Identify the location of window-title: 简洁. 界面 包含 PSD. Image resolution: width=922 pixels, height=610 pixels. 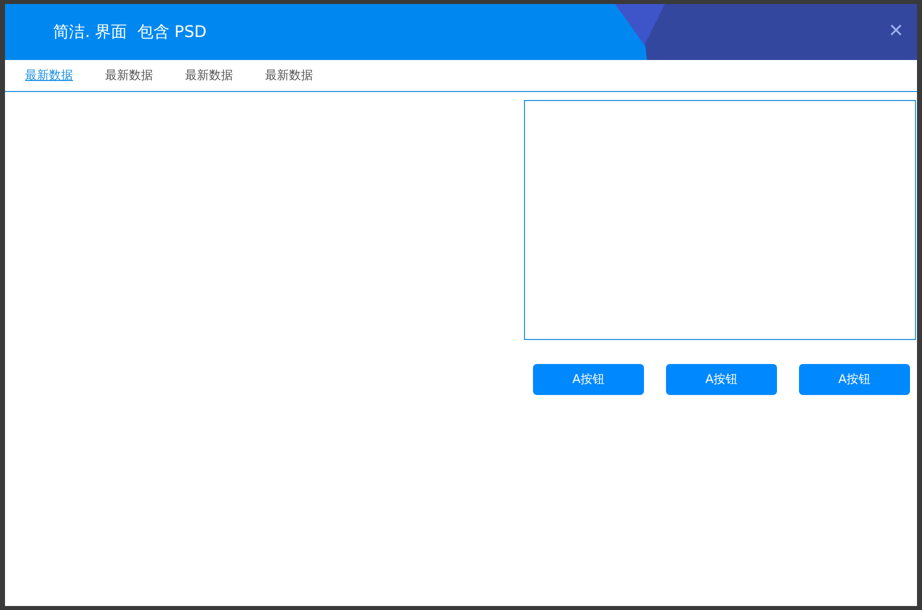
(130, 32).